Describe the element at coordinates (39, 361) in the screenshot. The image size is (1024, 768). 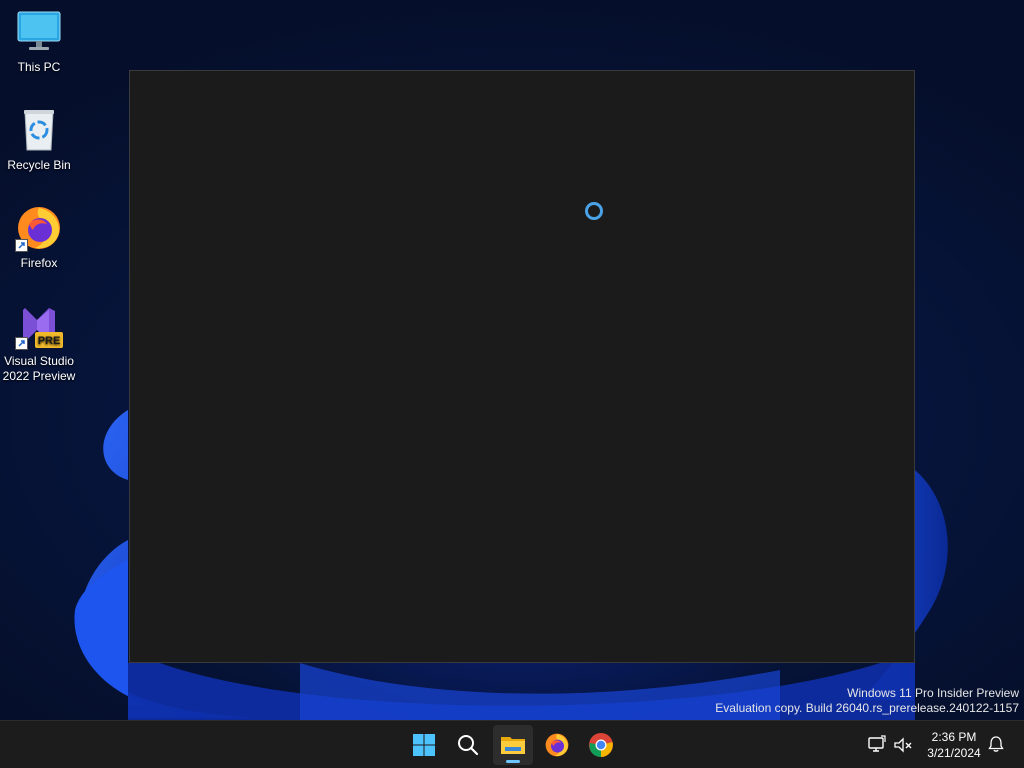
I see `desktop-icon-label-line1: Visual Studio` at that location.